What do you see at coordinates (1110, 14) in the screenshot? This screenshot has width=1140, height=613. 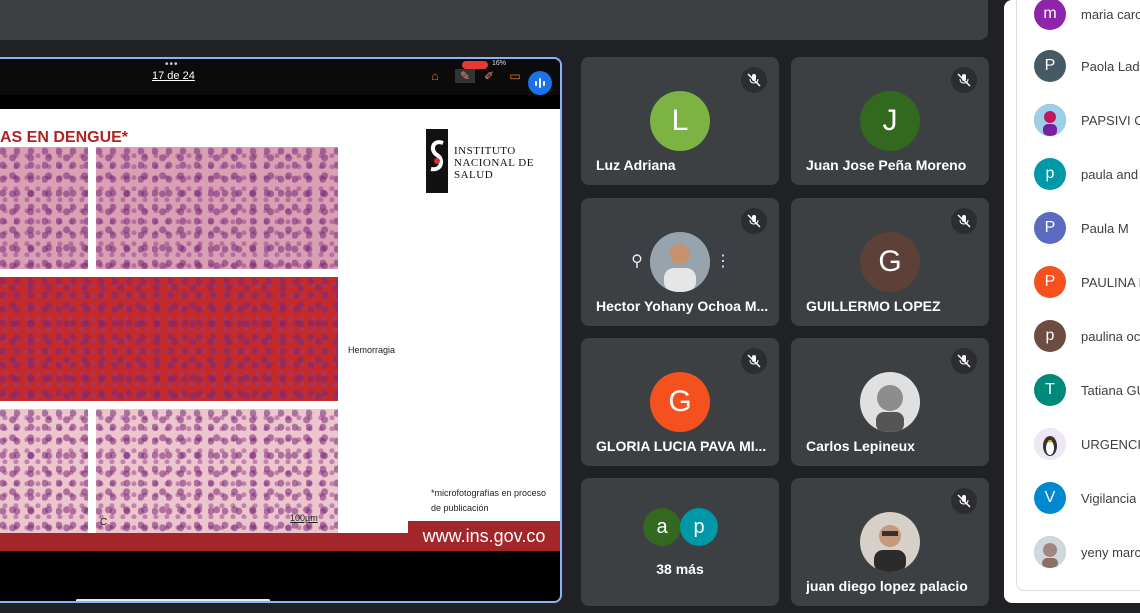 I see `person-name: maria caro` at bounding box center [1110, 14].